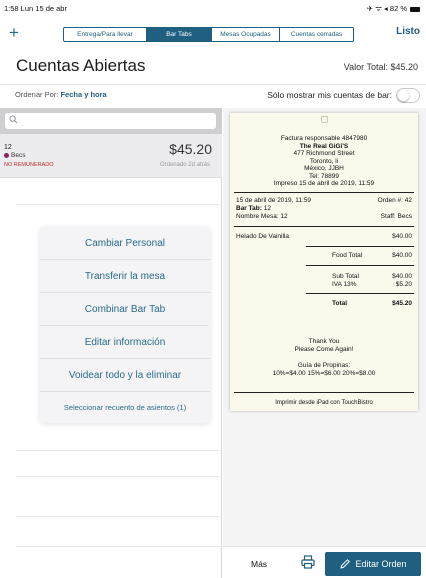  I want to click on account-ordered-time: Ordenado 2d atrás, so click(184, 165).